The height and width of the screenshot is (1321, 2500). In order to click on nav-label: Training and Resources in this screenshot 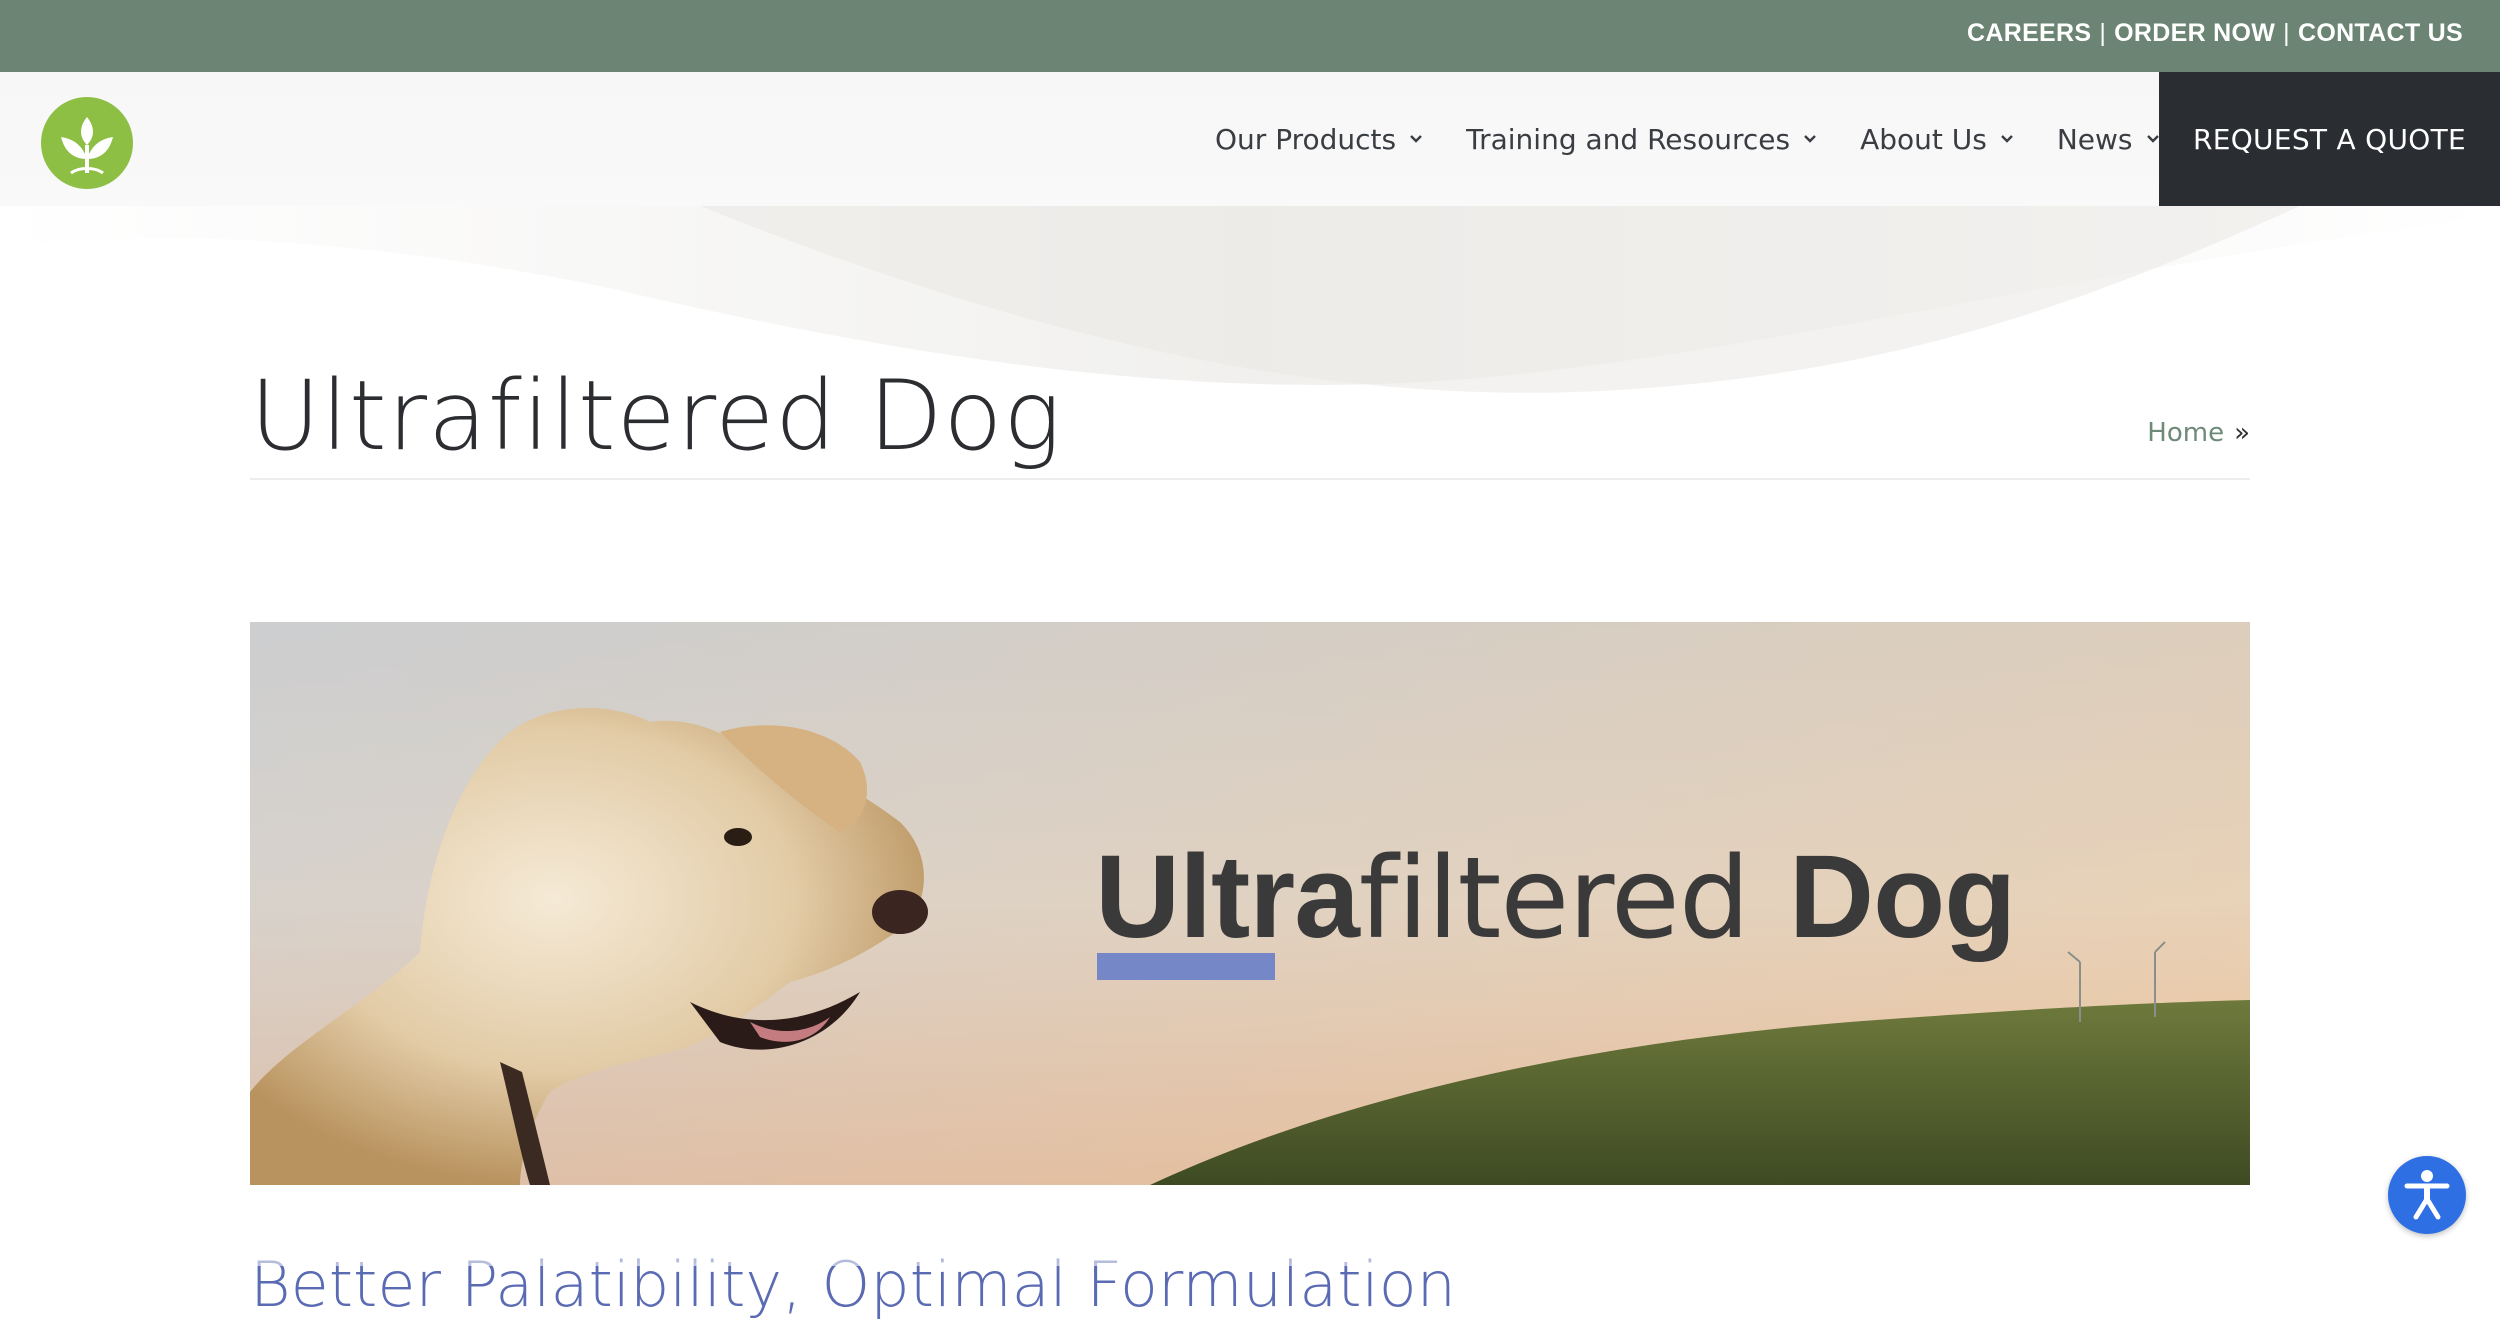, I will do `click(1628, 139)`.